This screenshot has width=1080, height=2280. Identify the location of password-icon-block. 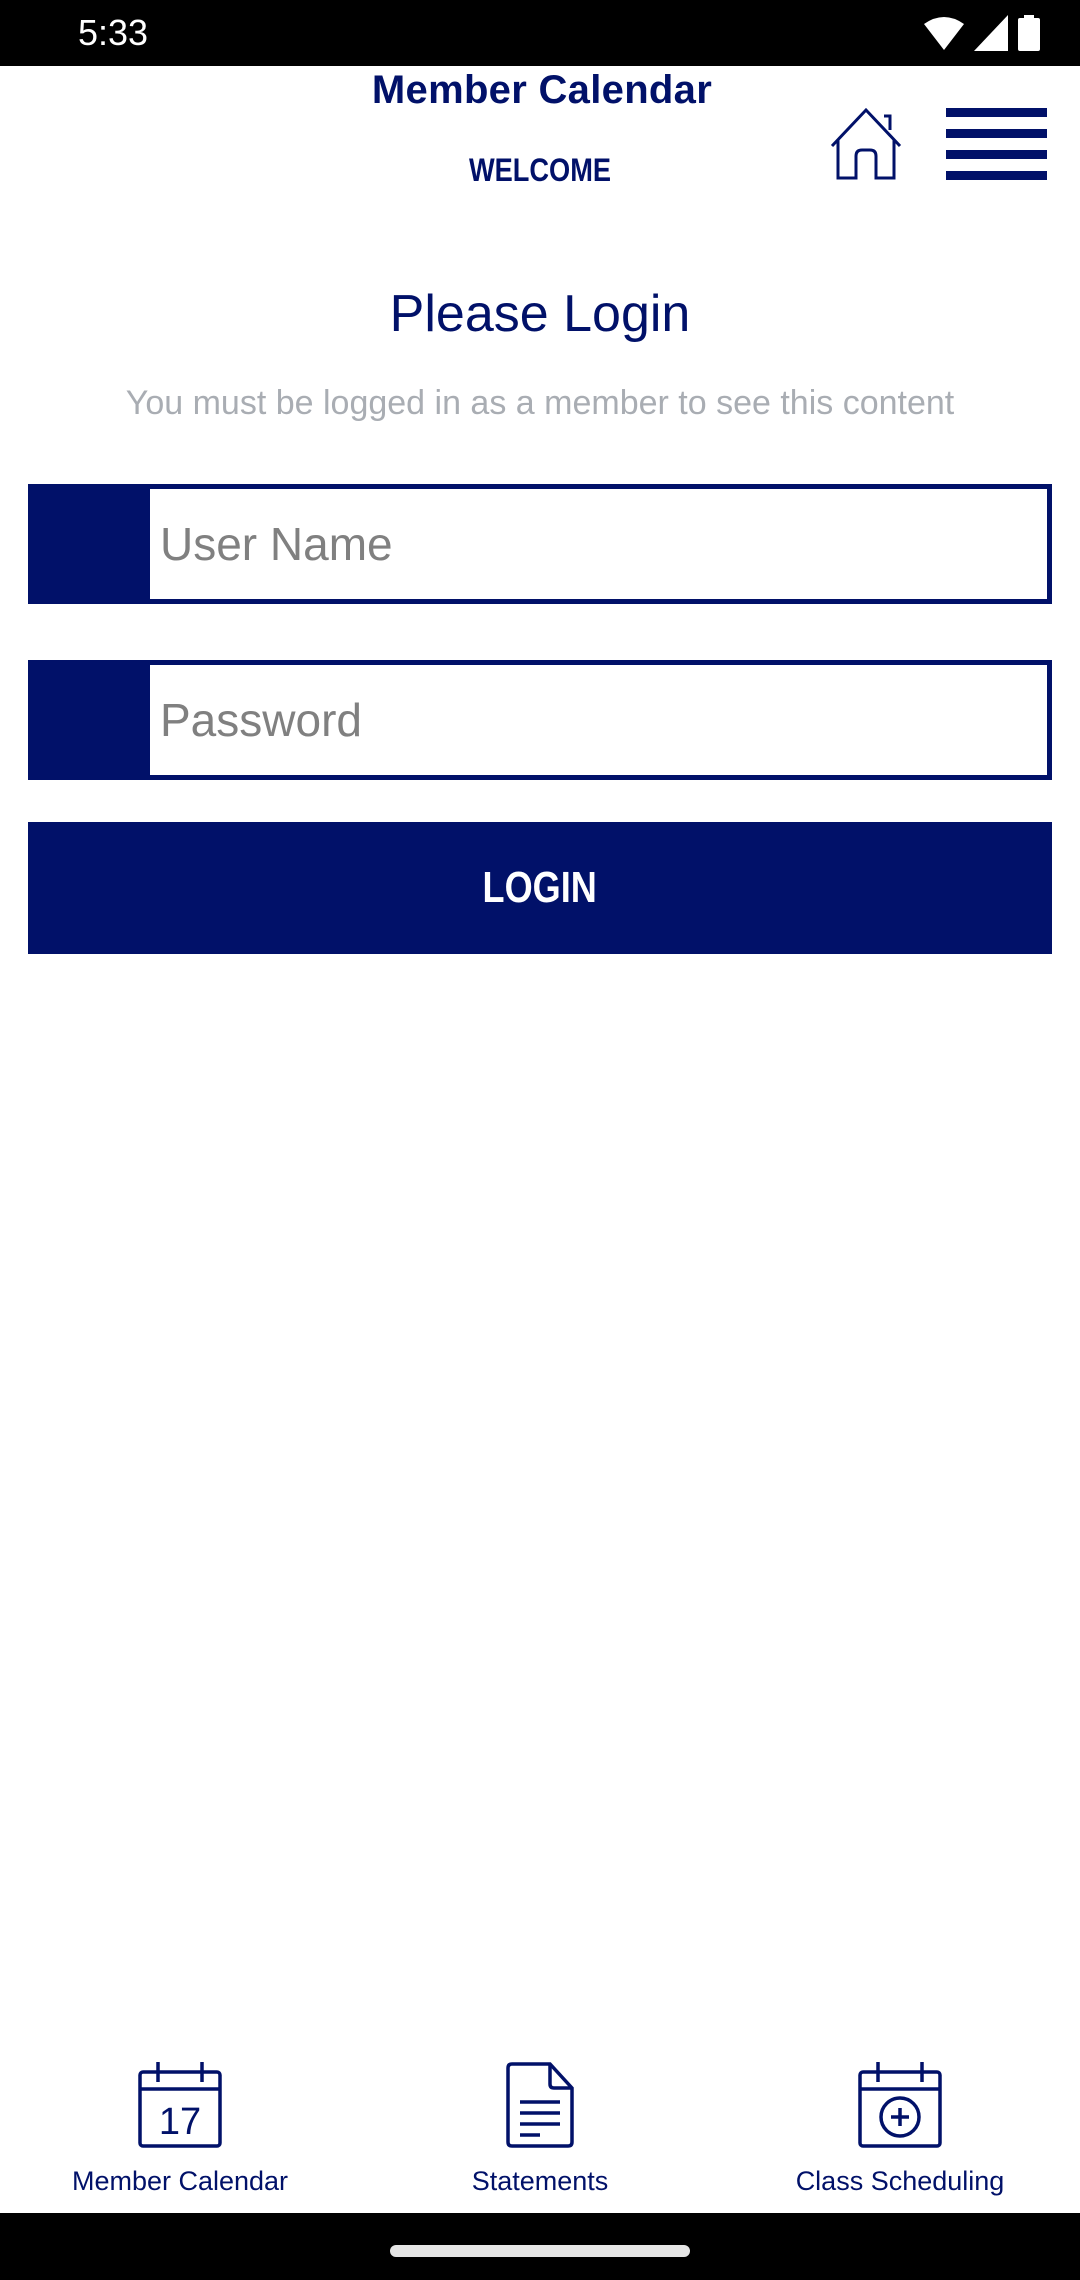
(89, 720).